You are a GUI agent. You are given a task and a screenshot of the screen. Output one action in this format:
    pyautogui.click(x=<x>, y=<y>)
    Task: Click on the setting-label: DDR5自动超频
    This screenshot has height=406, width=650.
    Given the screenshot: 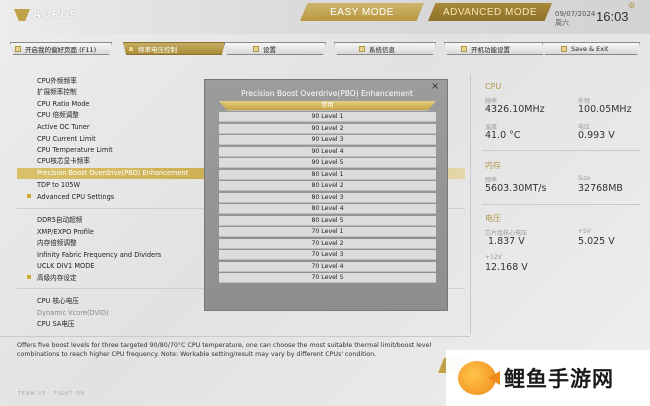 What is the action you would take?
    pyautogui.click(x=60, y=220)
    